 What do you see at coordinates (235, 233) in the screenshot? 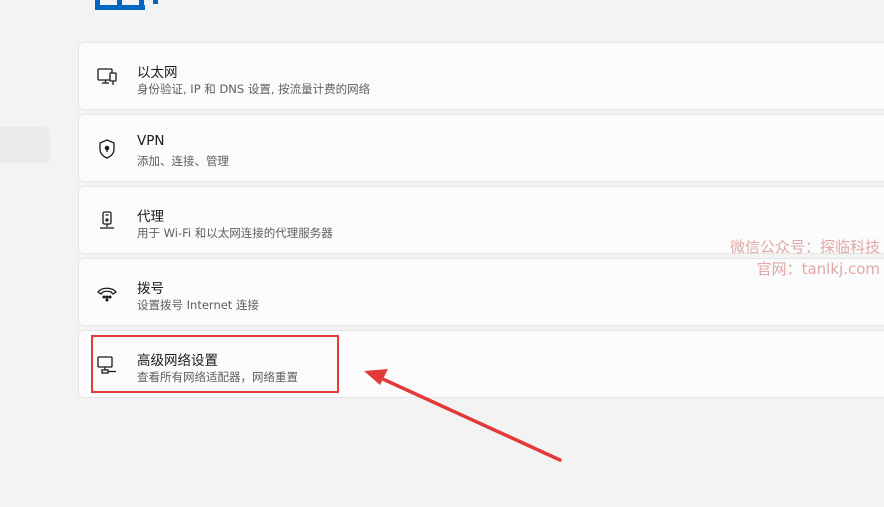
I see `proxy-description: 用于 Wi-Fi 和以太网连接的代理服务器` at bounding box center [235, 233].